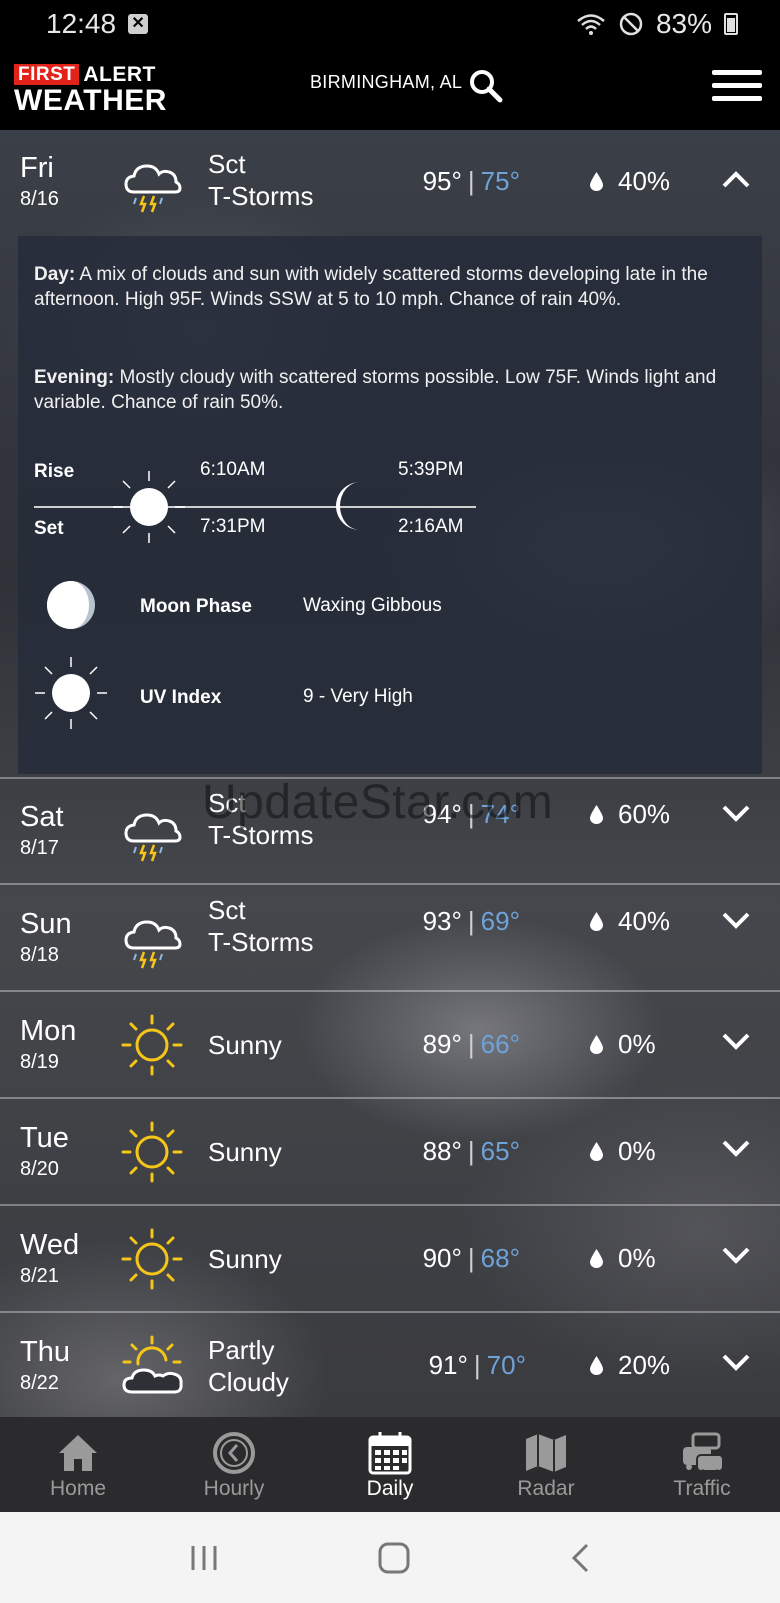 The width and height of the screenshot is (780, 1603). What do you see at coordinates (39, 955) in the screenshot?
I see `day-date: 8/18` at bounding box center [39, 955].